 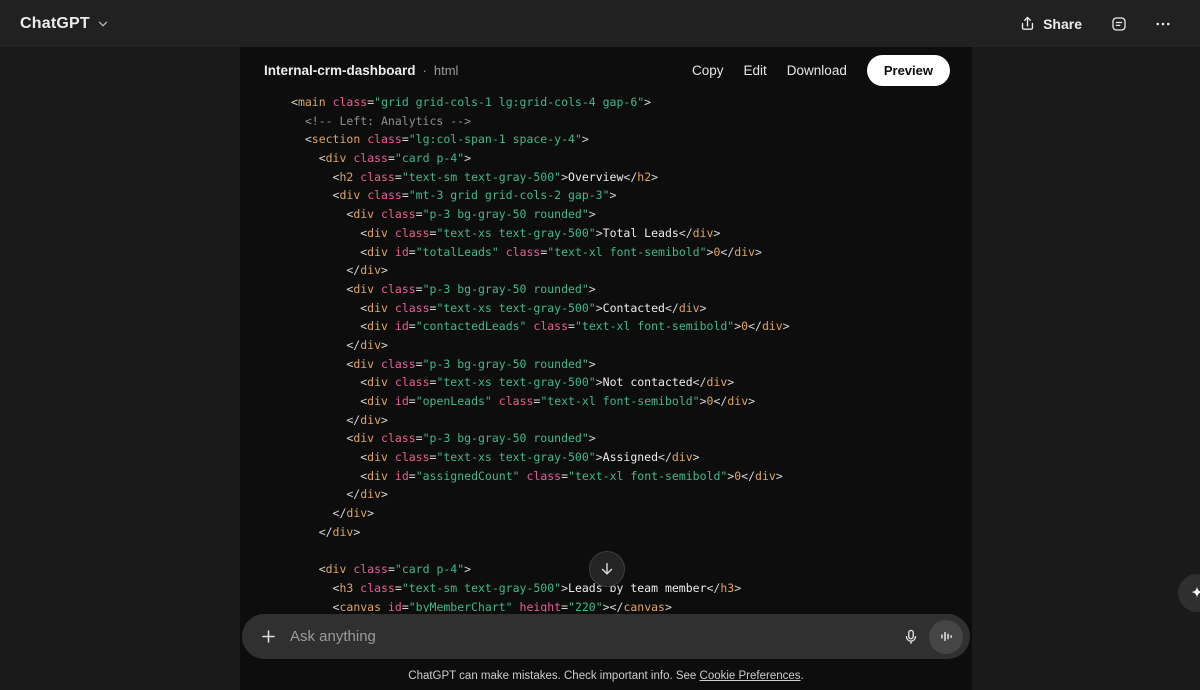 What do you see at coordinates (340, 70) in the screenshot?
I see `document-title: Internal-crm-dashboard` at bounding box center [340, 70].